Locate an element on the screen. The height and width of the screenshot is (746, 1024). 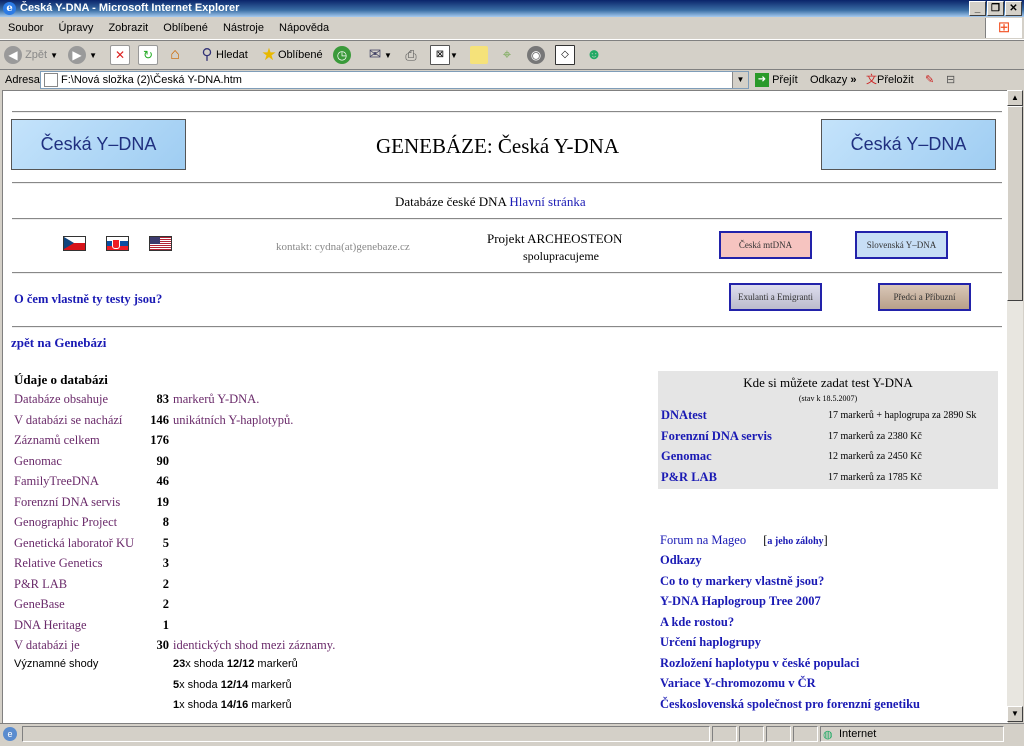
db-row-label: FamilyTreeDNA is located at coordinates (56, 481).